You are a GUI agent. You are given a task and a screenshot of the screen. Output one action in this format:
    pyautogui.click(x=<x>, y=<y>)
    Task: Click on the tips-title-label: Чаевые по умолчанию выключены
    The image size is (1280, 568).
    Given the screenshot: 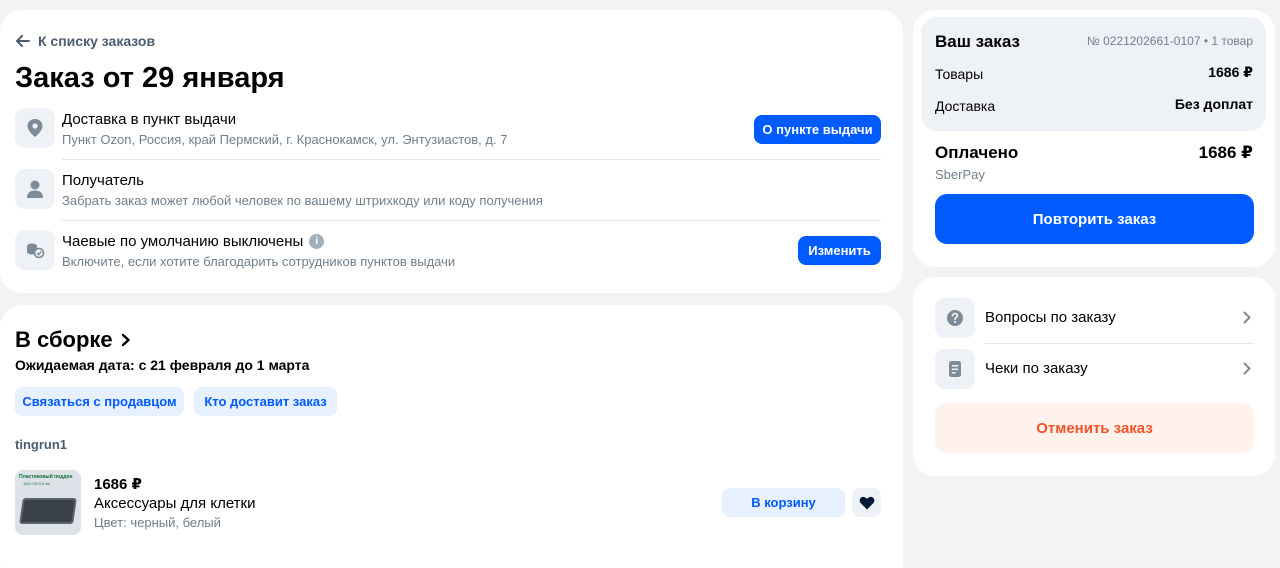 What is the action you would take?
    pyautogui.click(x=183, y=241)
    